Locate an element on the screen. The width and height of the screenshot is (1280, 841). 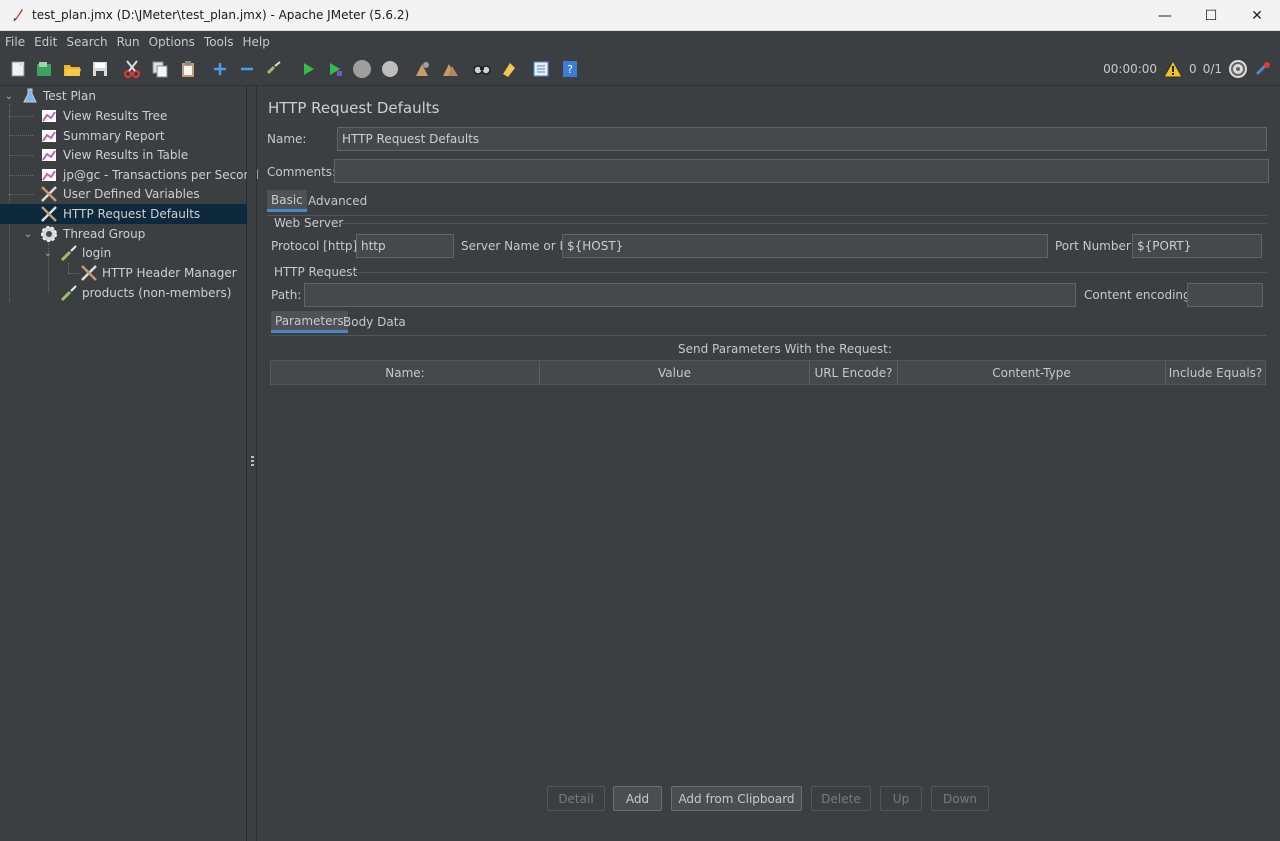
help-icon: ? is located at coordinates (570, 69).